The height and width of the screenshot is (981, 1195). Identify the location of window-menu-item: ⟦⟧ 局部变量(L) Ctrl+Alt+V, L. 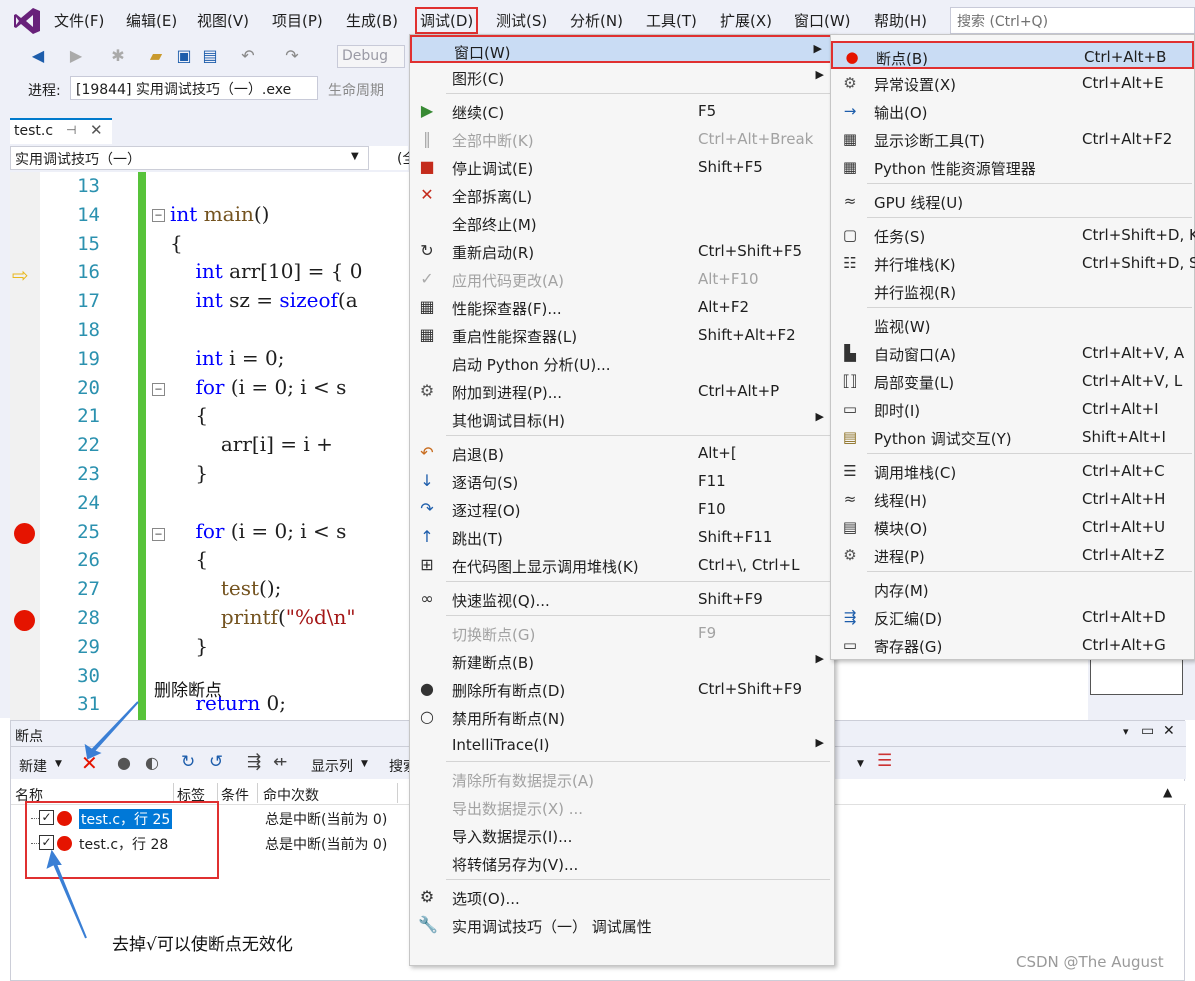
(1012, 381).